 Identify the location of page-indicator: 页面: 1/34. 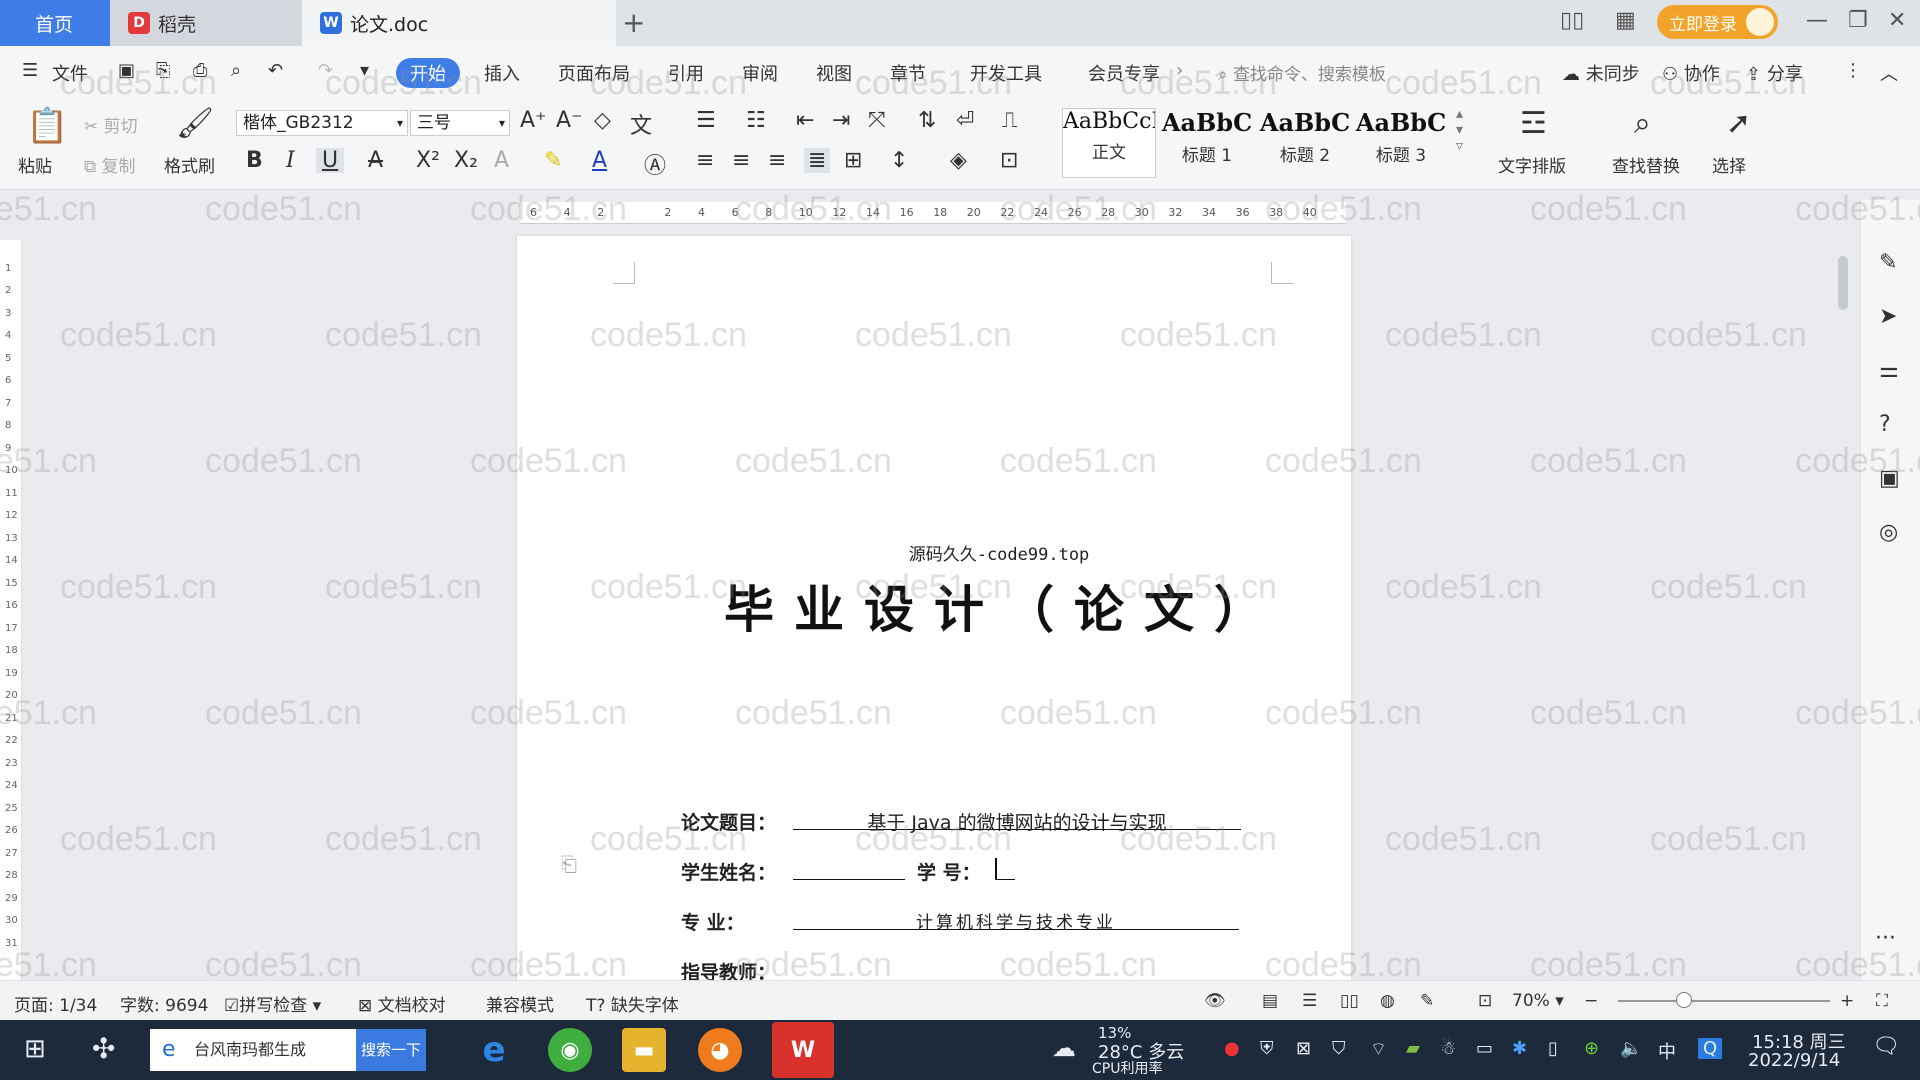
(55, 1003).